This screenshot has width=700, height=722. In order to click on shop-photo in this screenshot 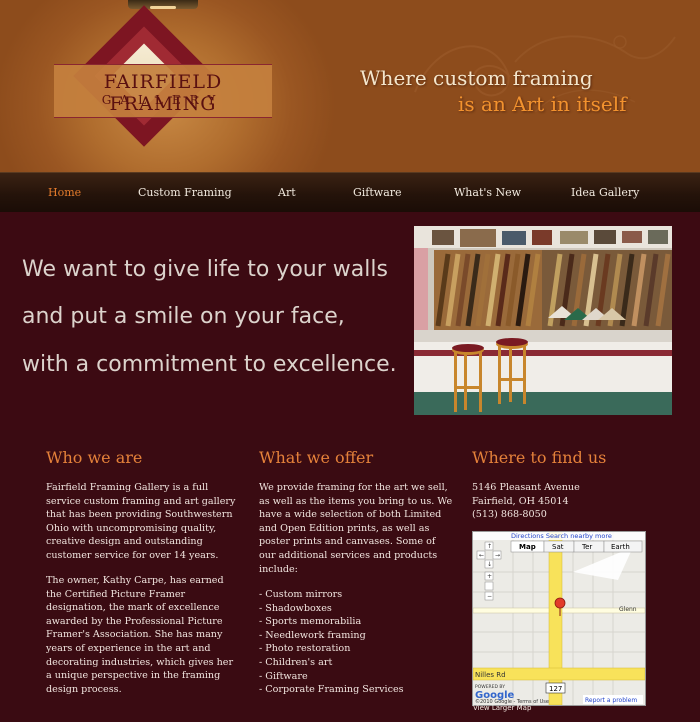, I will do `click(543, 320)`.